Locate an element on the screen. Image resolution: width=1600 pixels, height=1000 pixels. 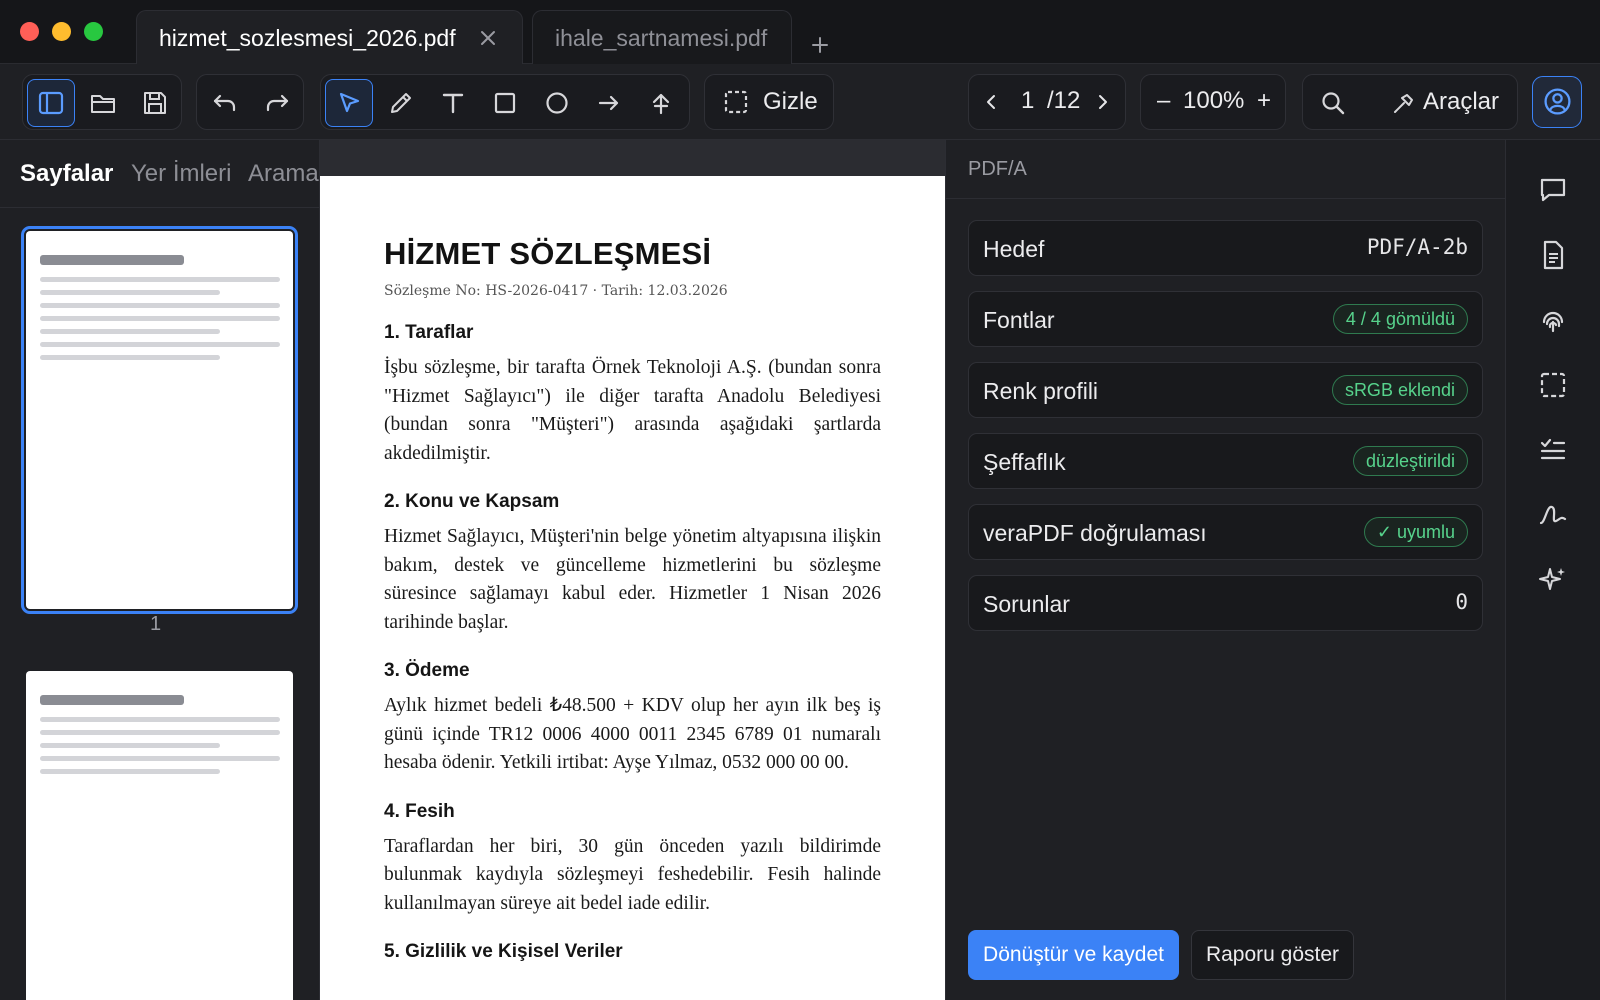
page-total: /12 is located at coordinates (1064, 100).